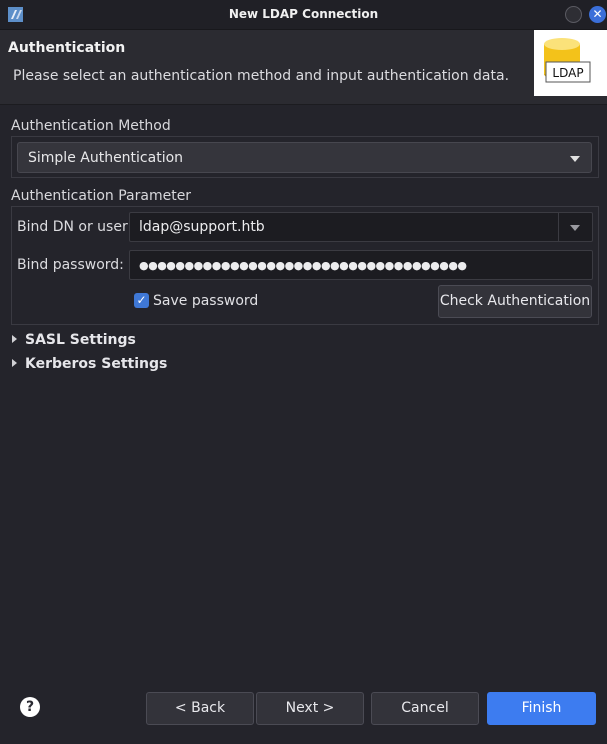  I want to click on title-bar: New LDAP Connection ✕, so click(303, 15).